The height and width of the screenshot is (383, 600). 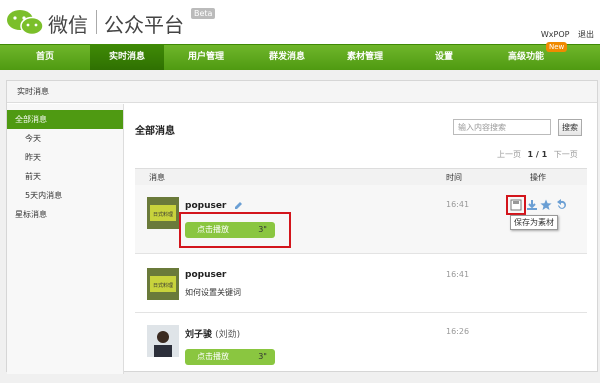 What do you see at coordinates (203, 13) in the screenshot?
I see `beta-badge: Beta` at bounding box center [203, 13].